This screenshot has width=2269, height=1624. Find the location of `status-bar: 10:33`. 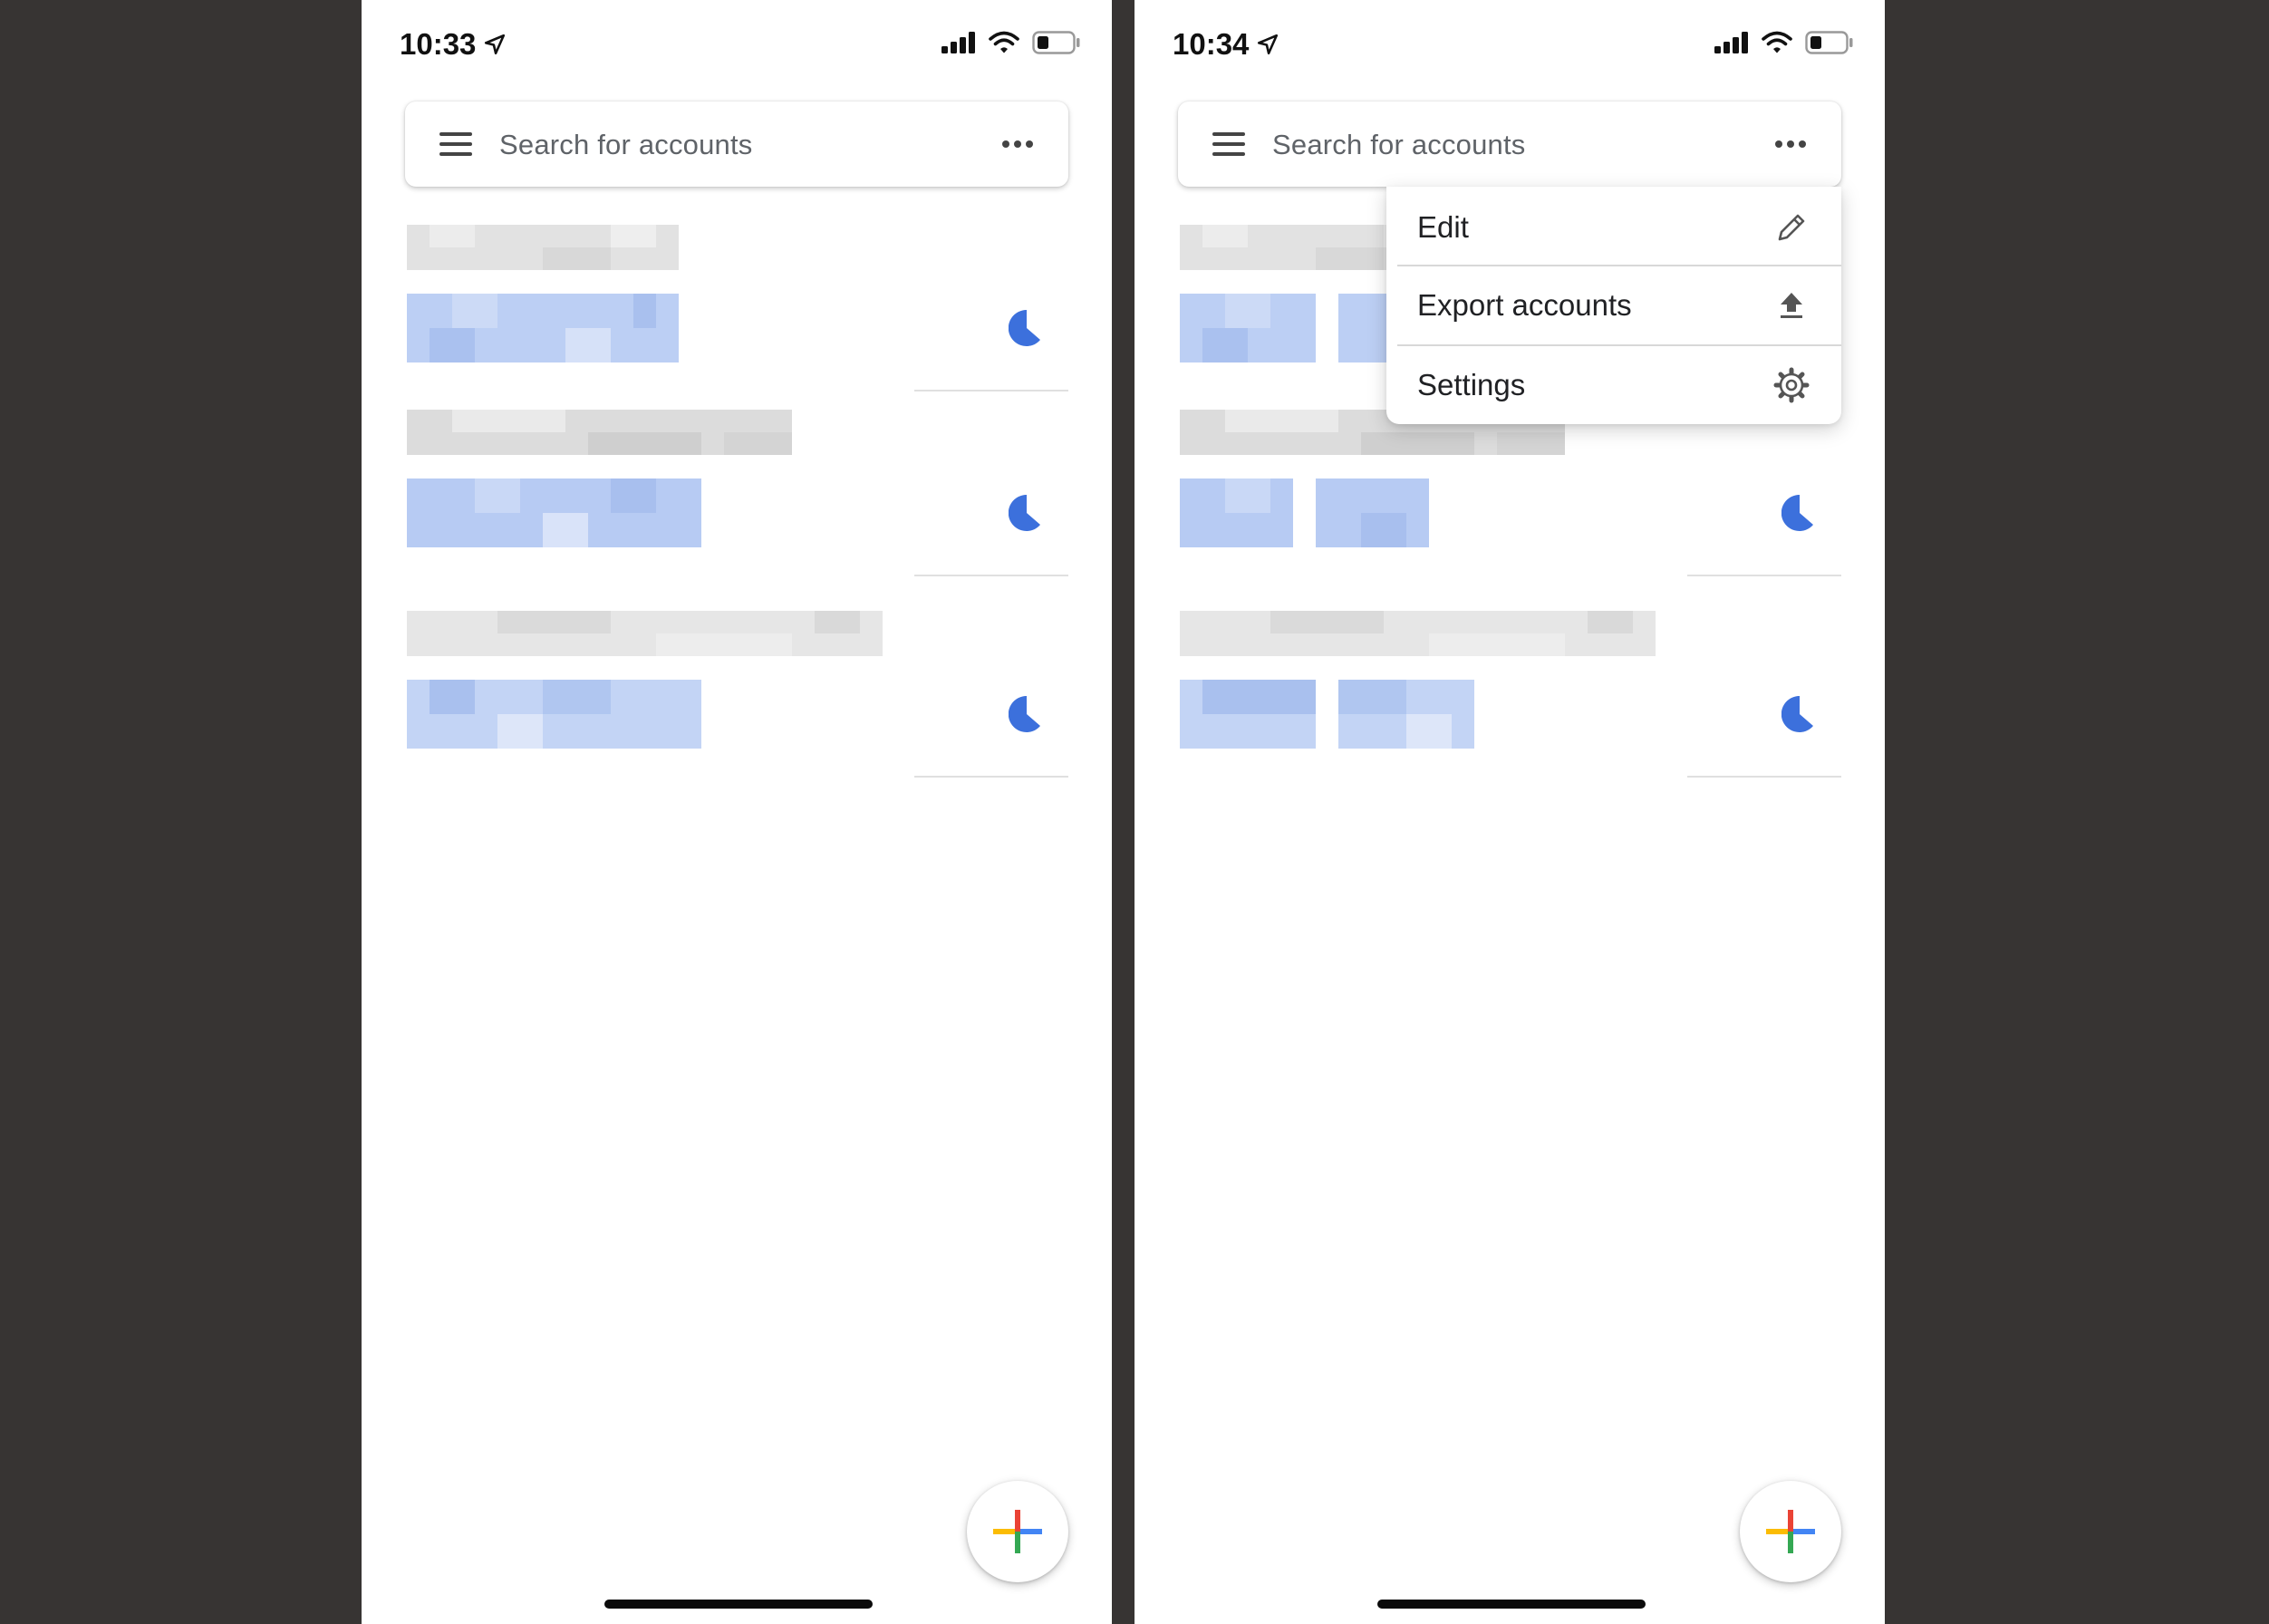

status-bar: 10:33 is located at coordinates (737, 45).